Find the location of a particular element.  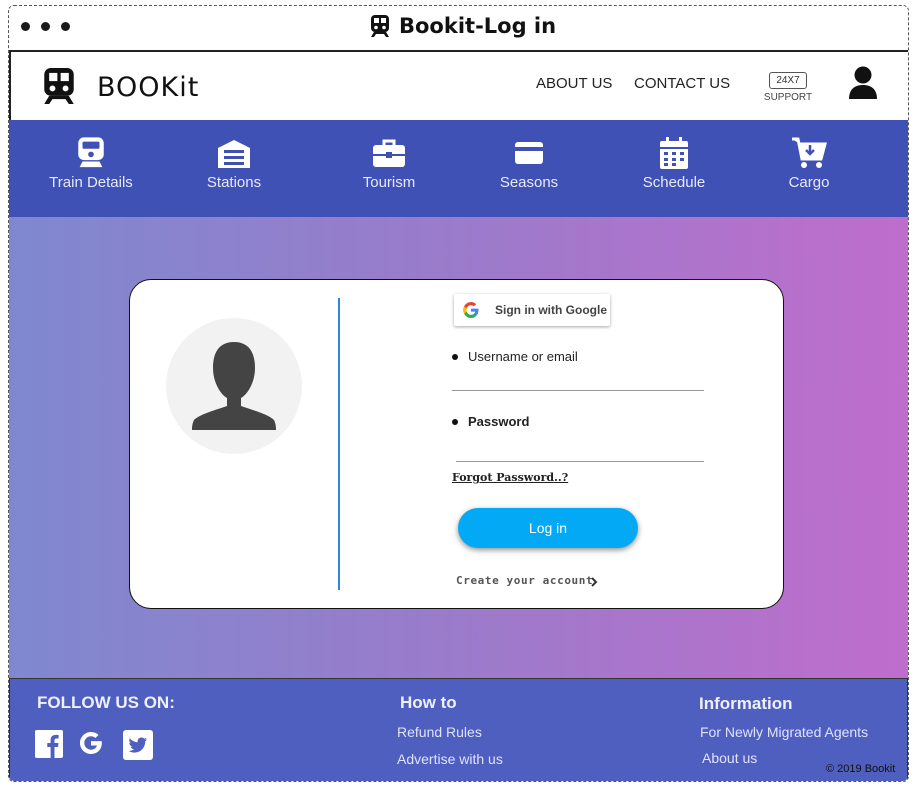

chevron-right-icon is located at coordinates (594, 582).